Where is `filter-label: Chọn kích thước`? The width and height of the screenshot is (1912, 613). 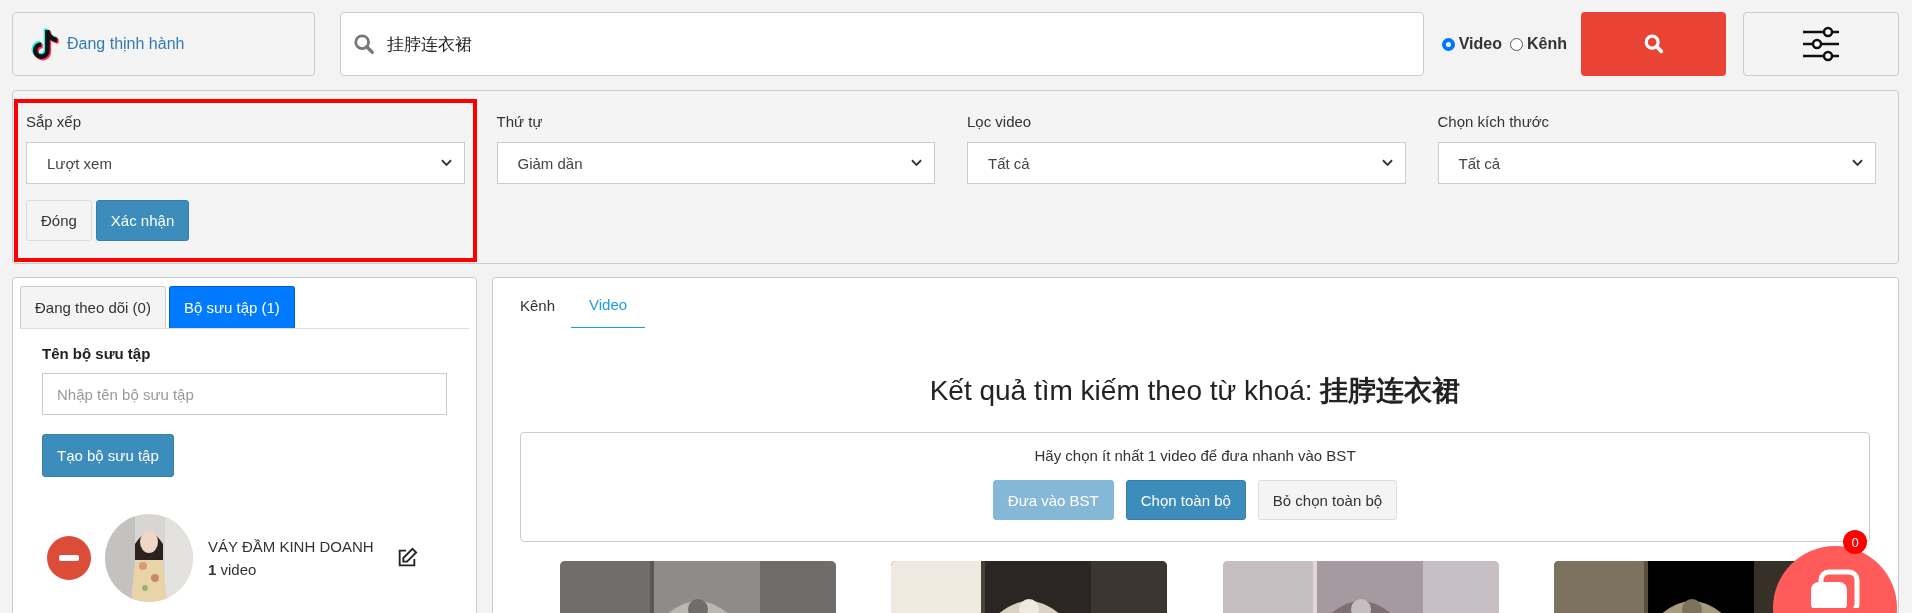 filter-label: Chọn kích thước is located at coordinates (1494, 121).